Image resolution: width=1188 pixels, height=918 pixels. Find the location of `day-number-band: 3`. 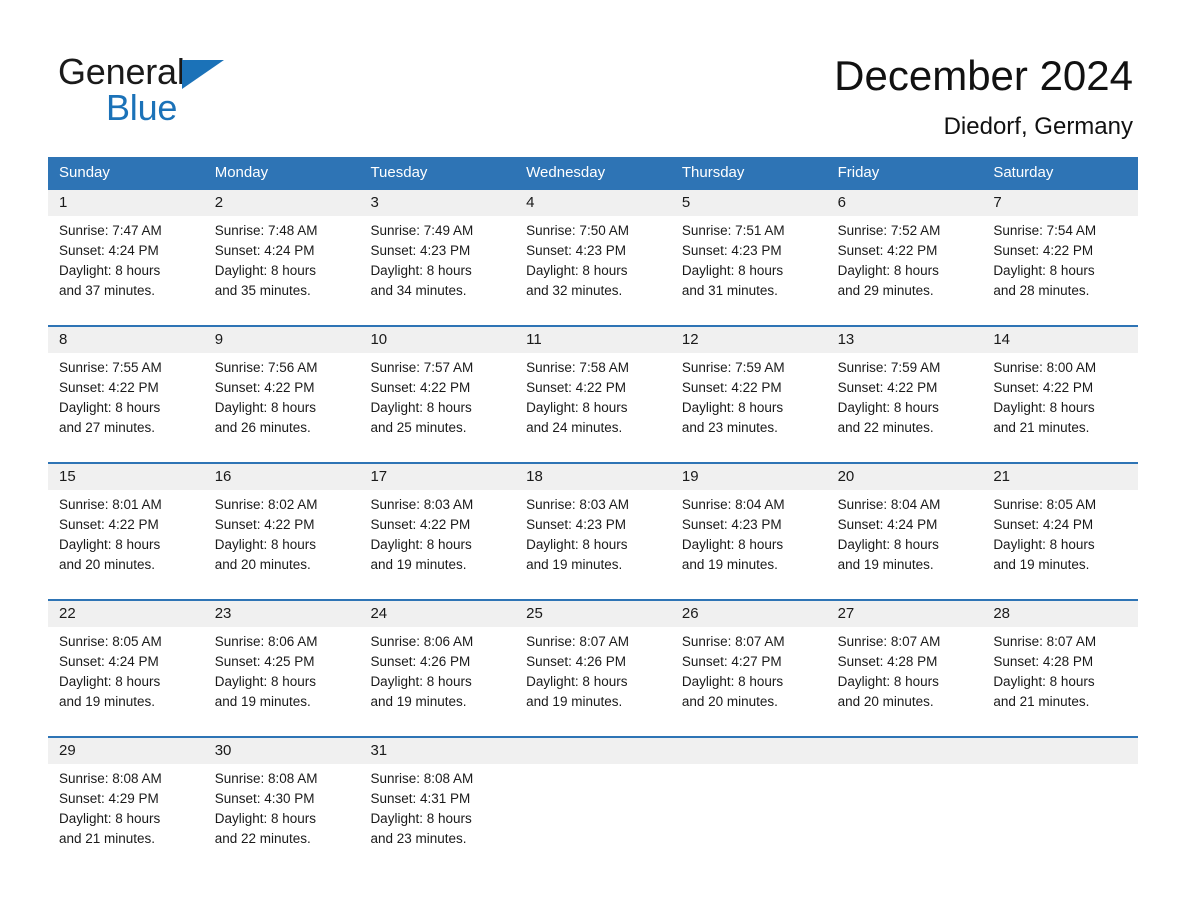

day-number-band: 3 is located at coordinates (437, 203).